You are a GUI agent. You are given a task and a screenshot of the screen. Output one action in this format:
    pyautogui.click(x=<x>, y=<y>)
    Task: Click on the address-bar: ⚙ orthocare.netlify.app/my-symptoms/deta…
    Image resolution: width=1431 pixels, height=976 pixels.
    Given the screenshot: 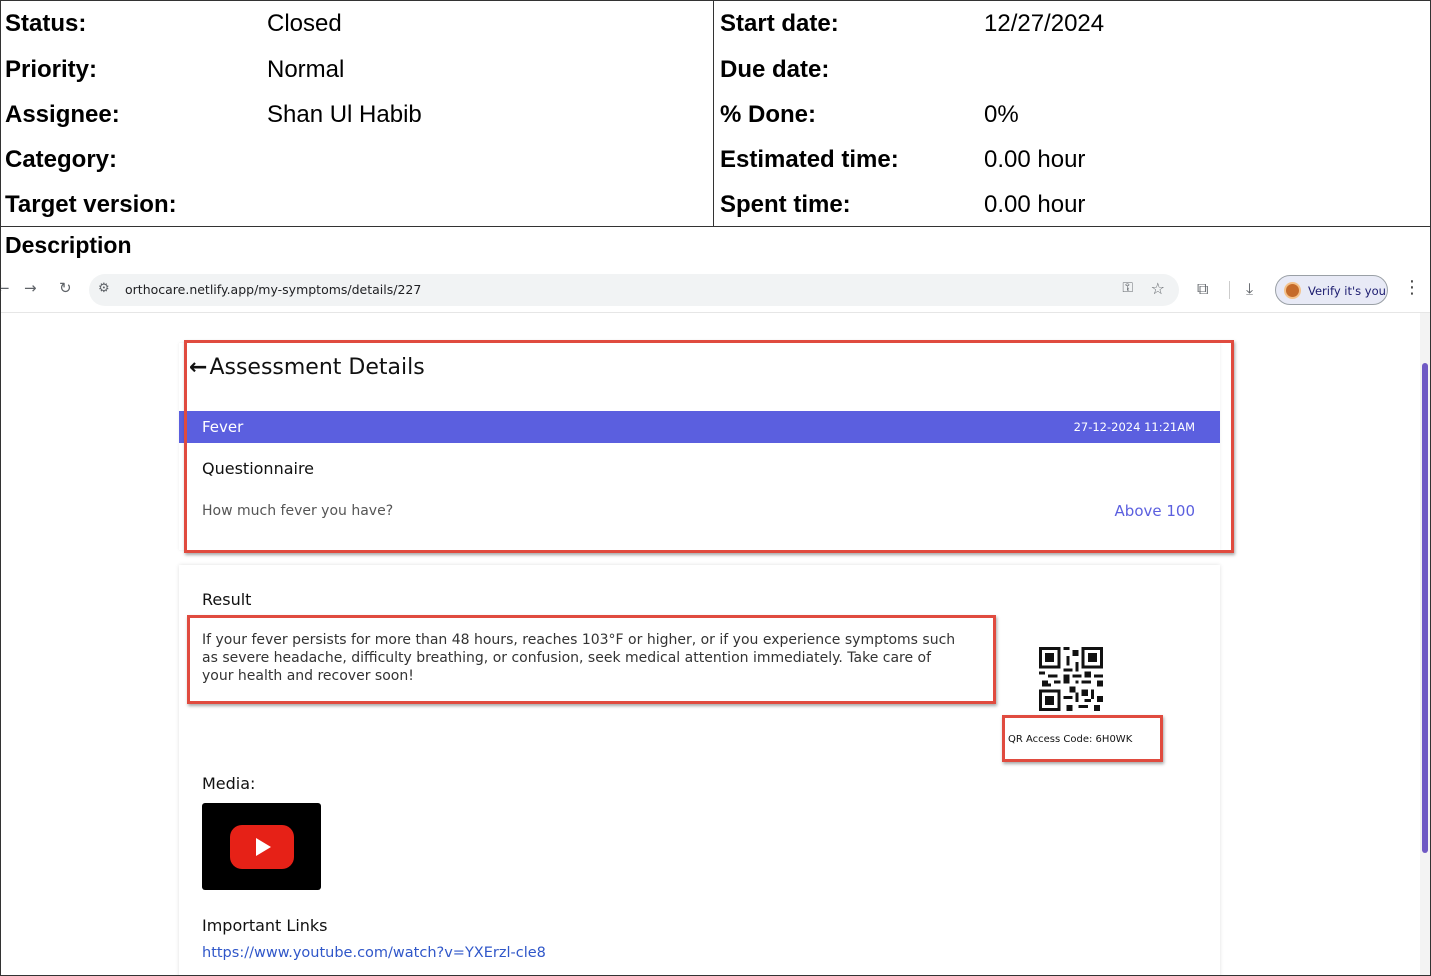 What is the action you would take?
    pyautogui.click(x=634, y=290)
    